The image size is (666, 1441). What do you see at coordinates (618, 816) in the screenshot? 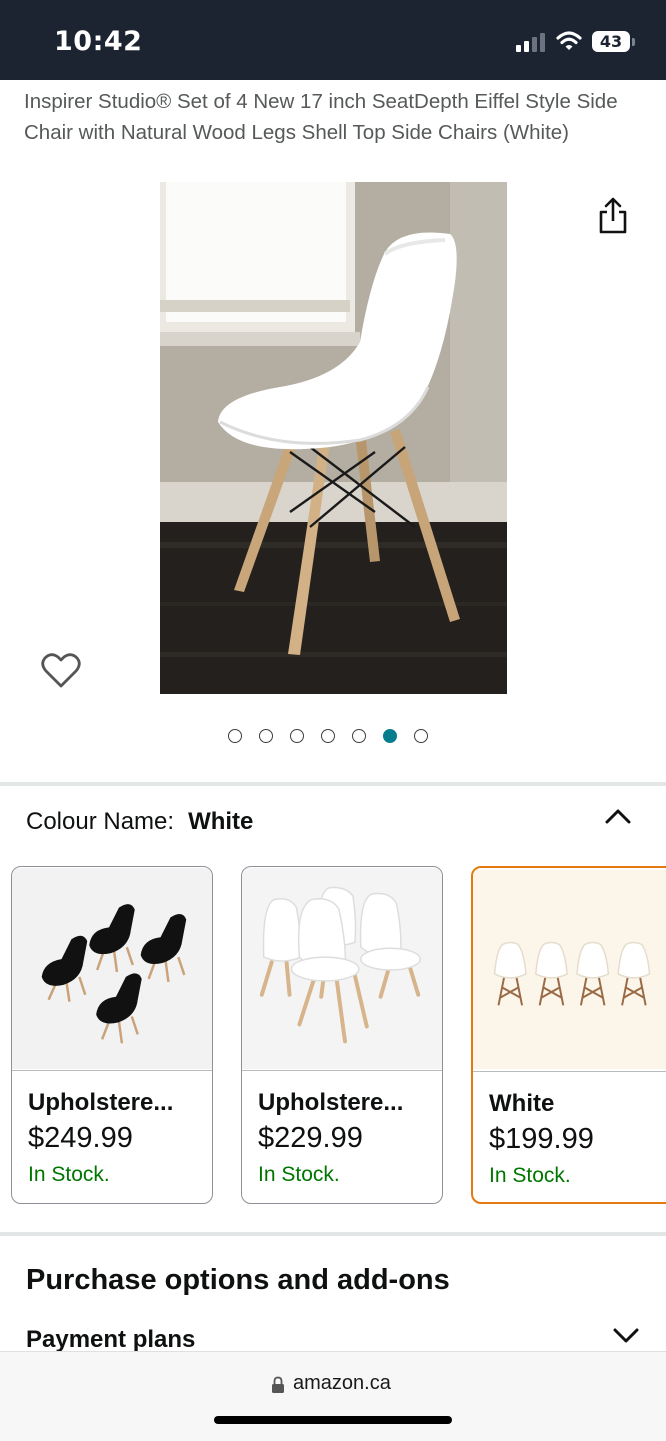
I see `chevron-up-icon` at bounding box center [618, 816].